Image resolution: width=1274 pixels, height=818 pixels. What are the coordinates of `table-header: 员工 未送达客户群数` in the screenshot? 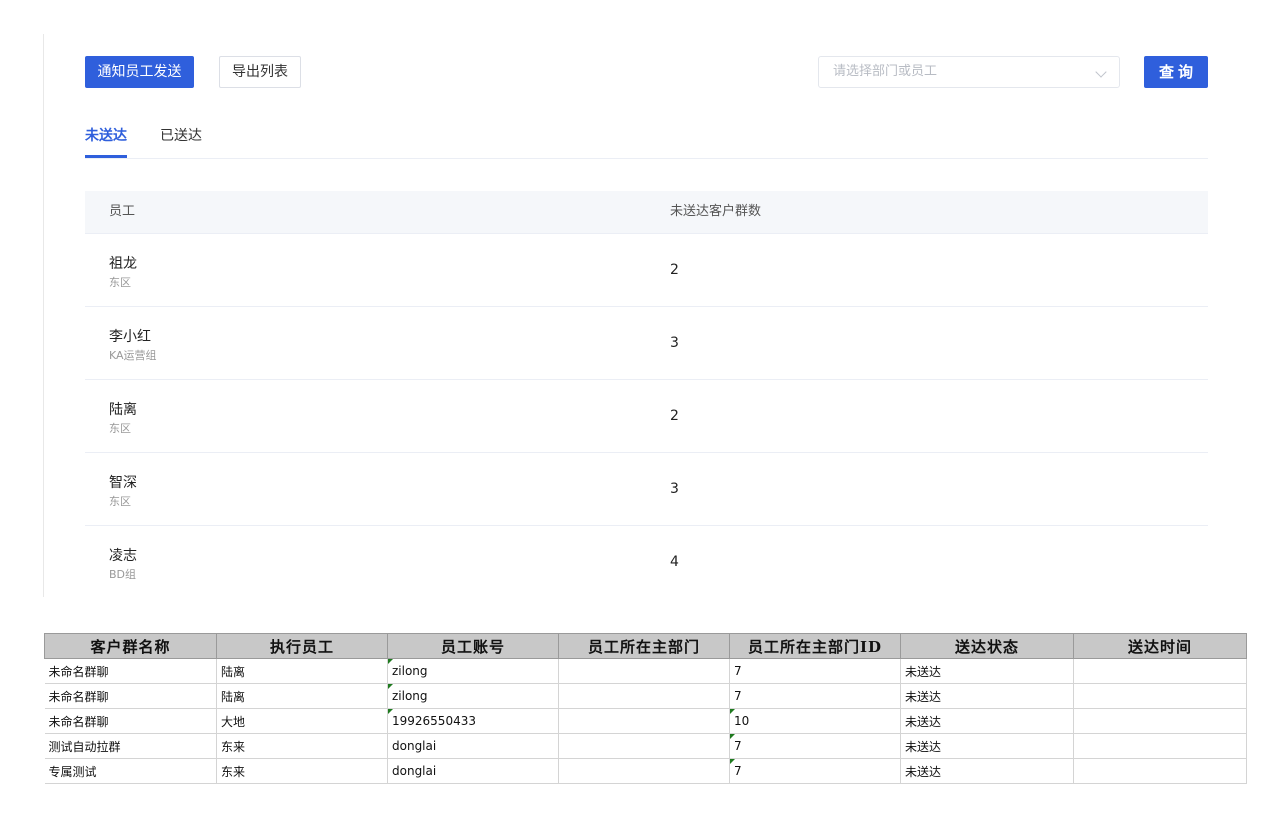 It's located at (646, 212).